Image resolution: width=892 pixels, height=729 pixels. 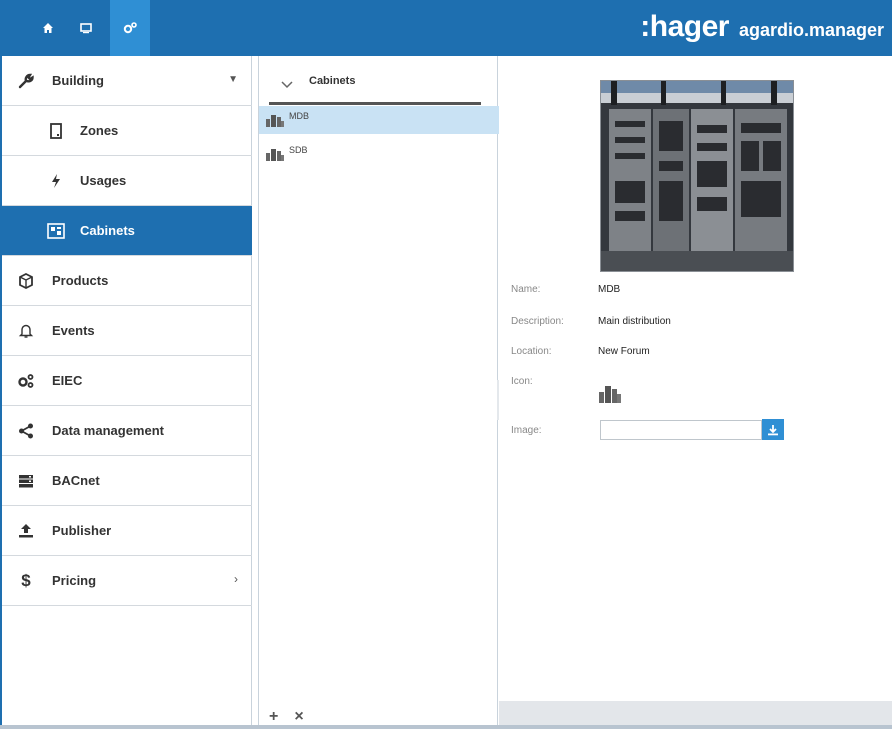 I want to click on upload-icon, so click(x=26, y=531).